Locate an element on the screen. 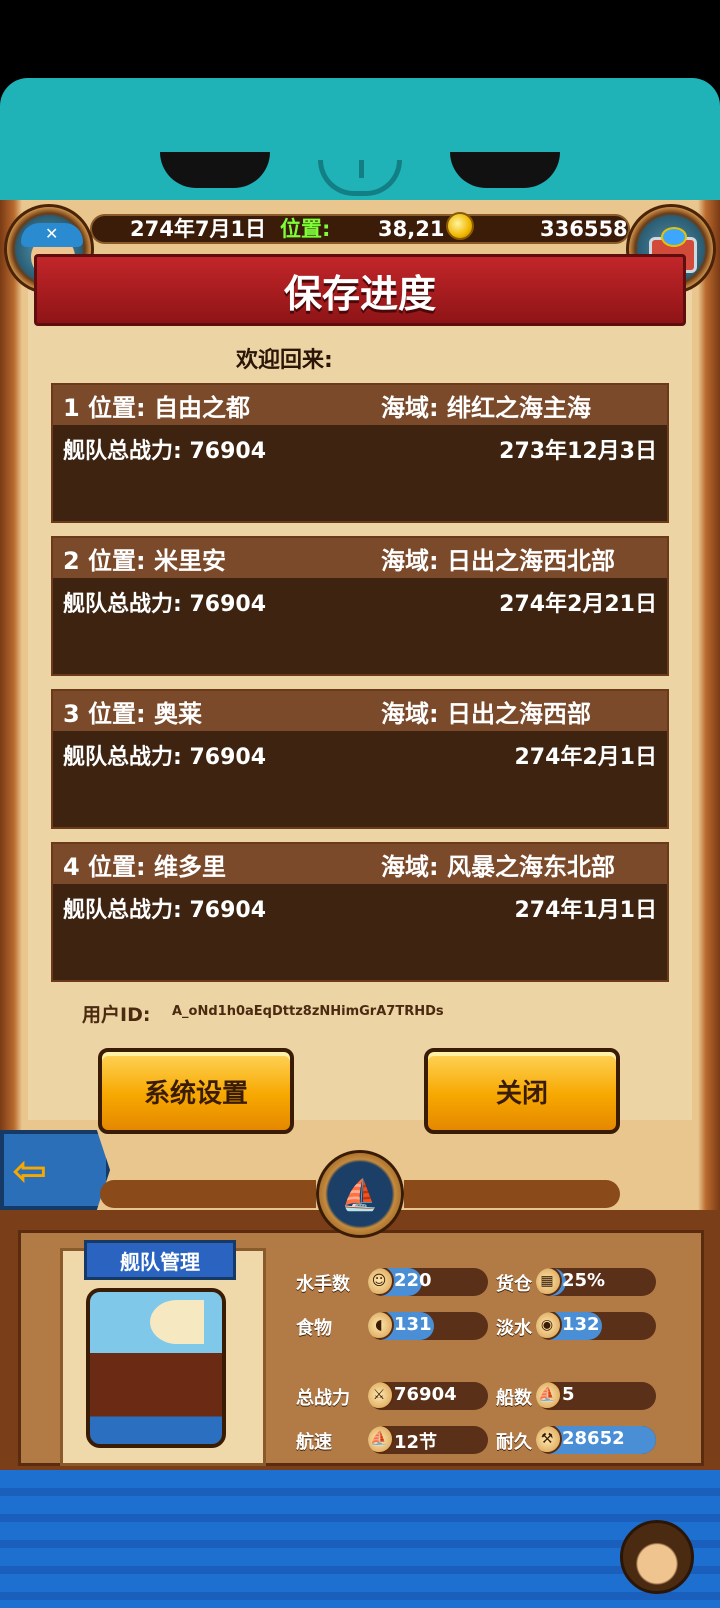 The image size is (720, 1608). advisor-avatar-icon is located at coordinates (657, 1557).